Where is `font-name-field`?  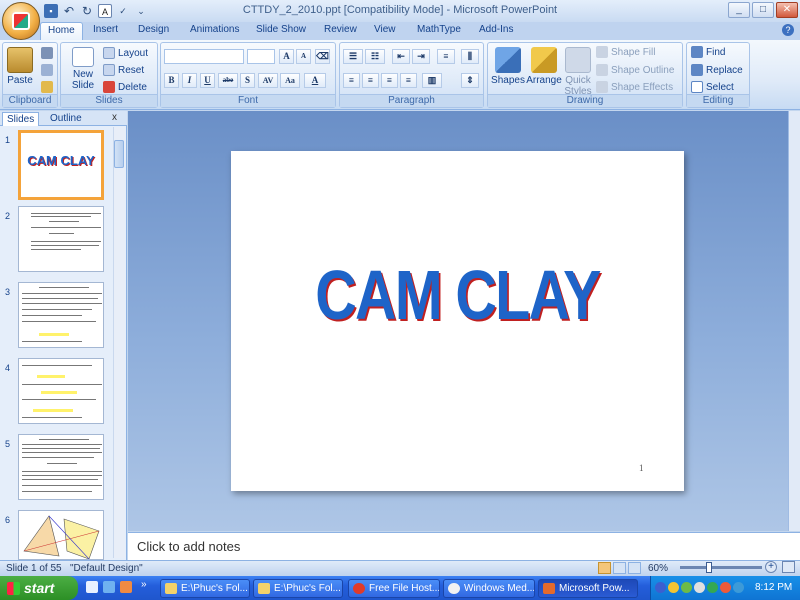
font-name-field is located at coordinates (204, 56).